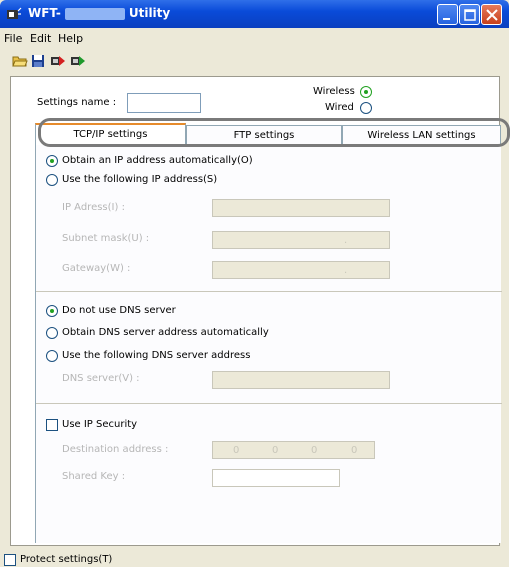 Image resolution: width=510 pixels, height=567 pixels. Describe the element at coordinates (52, 161) in the screenshot. I see `ip-auto-radio` at that location.